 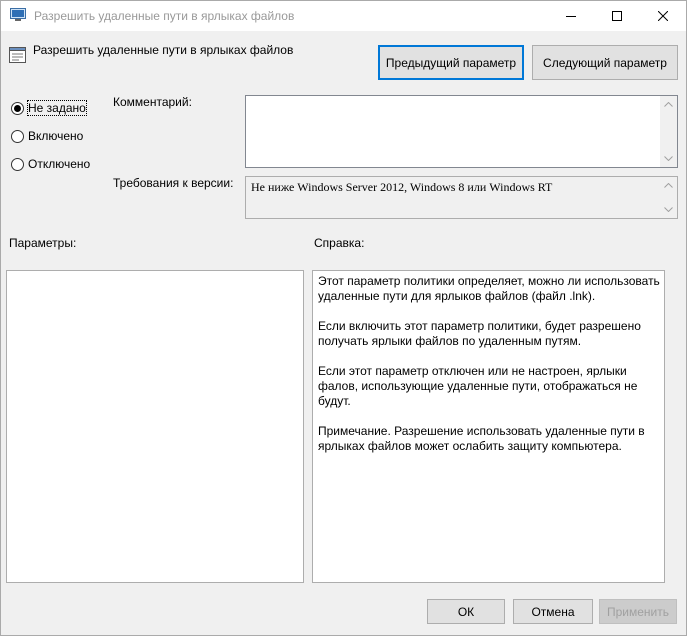 What do you see at coordinates (451, 62) in the screenshot?
I see `previous-setting-button: Предыдущий параметр` at bounding box center [451, 62].